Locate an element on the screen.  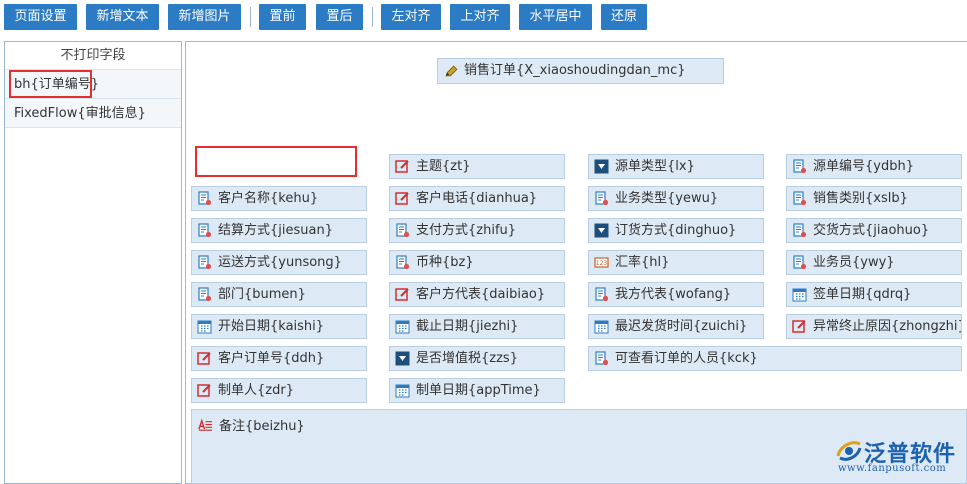
layout-field: 是否增值税{zzs} is located at coordinates (477, 358).